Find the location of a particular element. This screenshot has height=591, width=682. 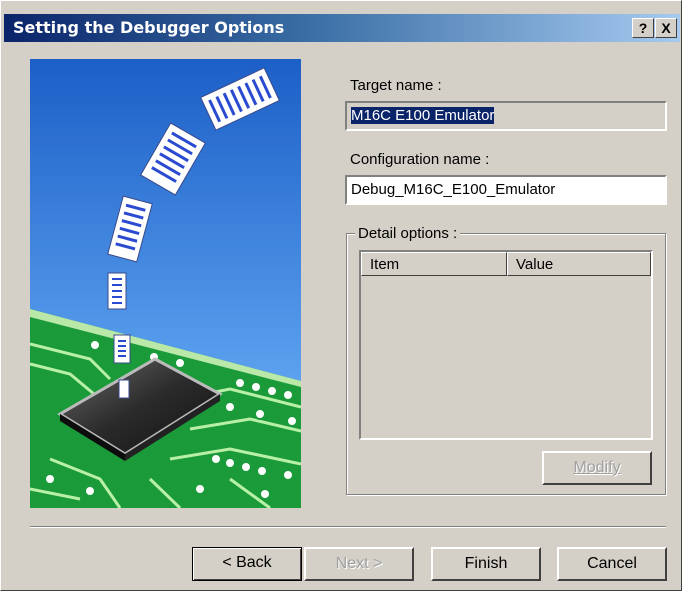

modify-button: Modify is located at coordinates (597, 468).